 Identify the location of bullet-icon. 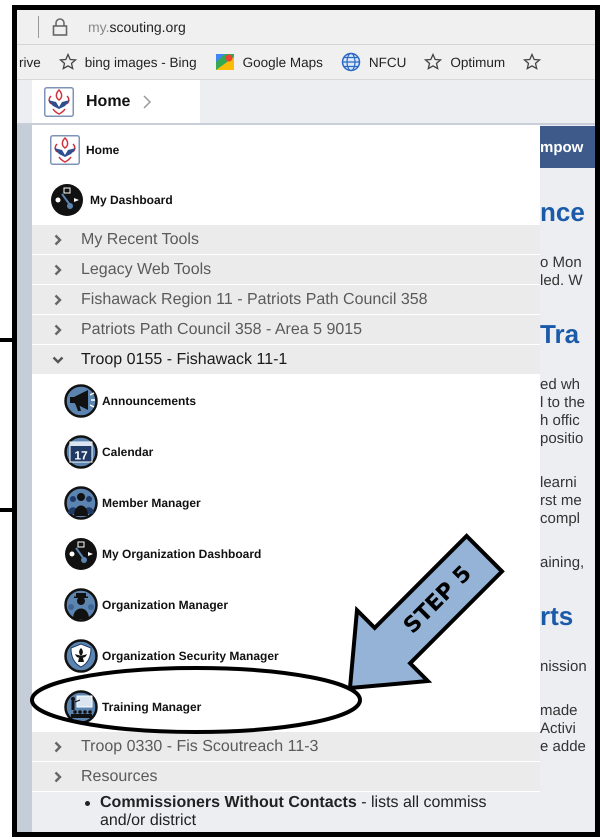
(87, 803).